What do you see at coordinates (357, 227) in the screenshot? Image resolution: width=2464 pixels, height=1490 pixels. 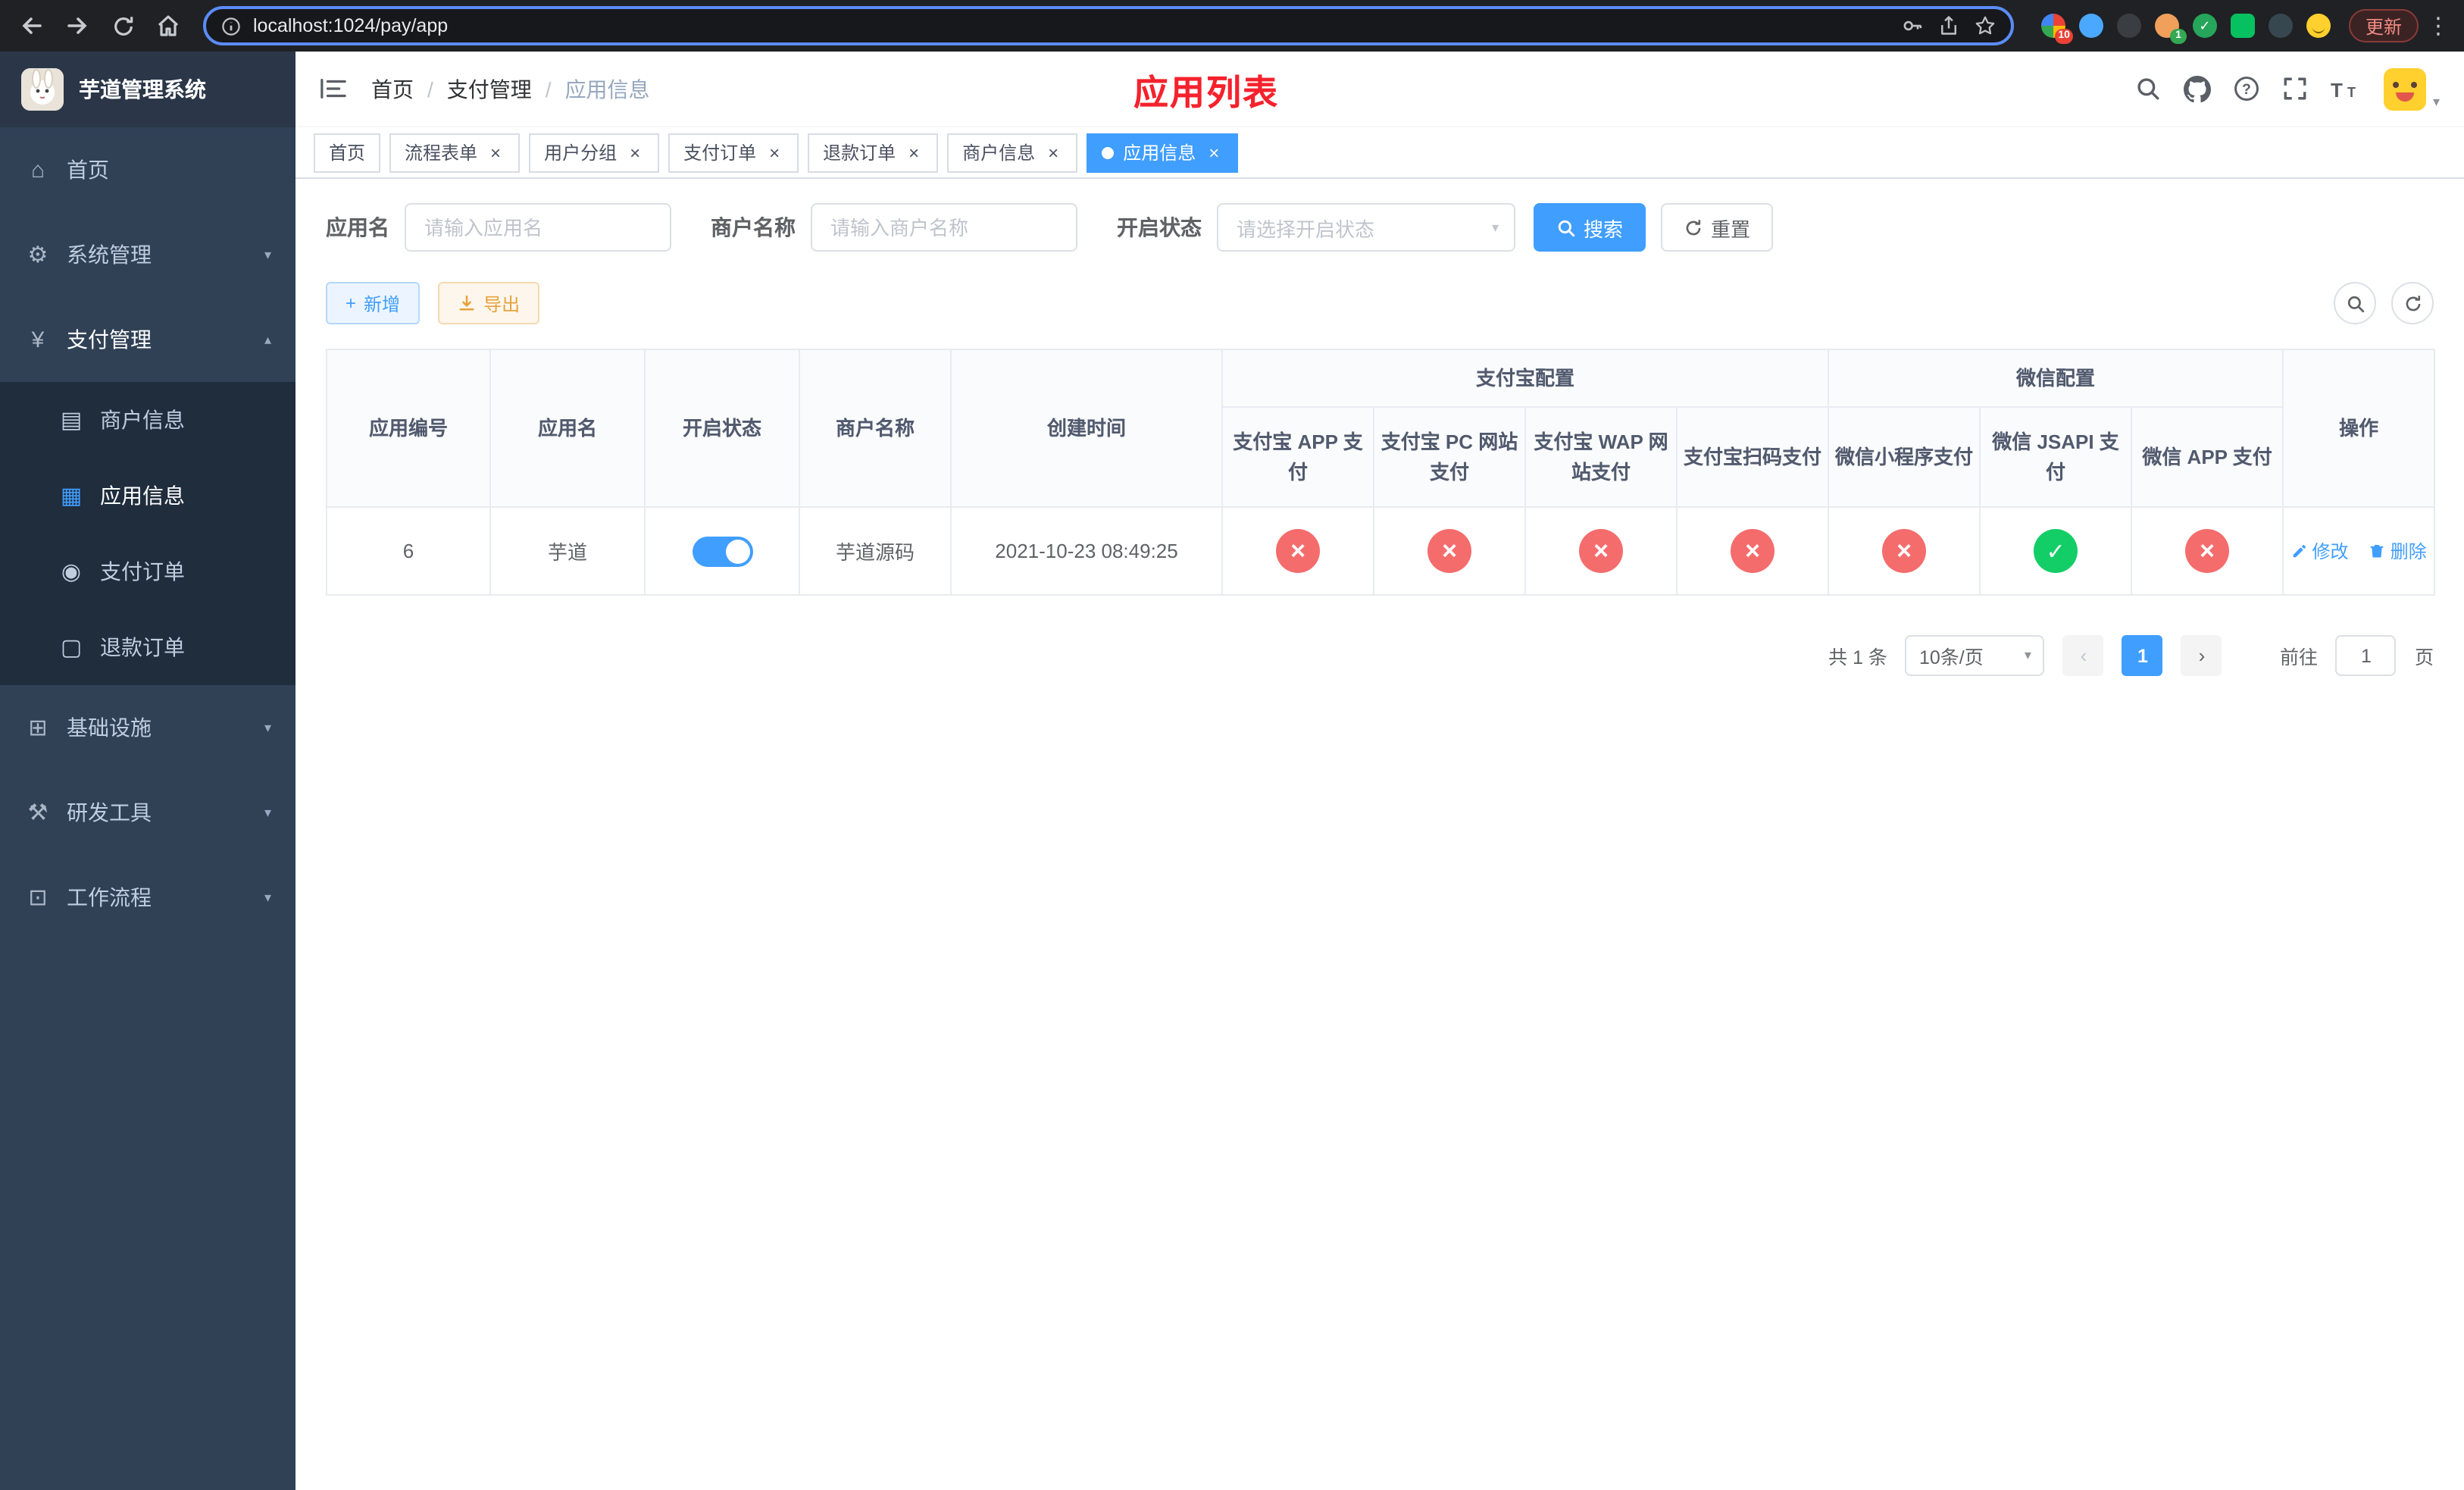 I see `app-name-label: 应用名` at bounding box center [357, 227].